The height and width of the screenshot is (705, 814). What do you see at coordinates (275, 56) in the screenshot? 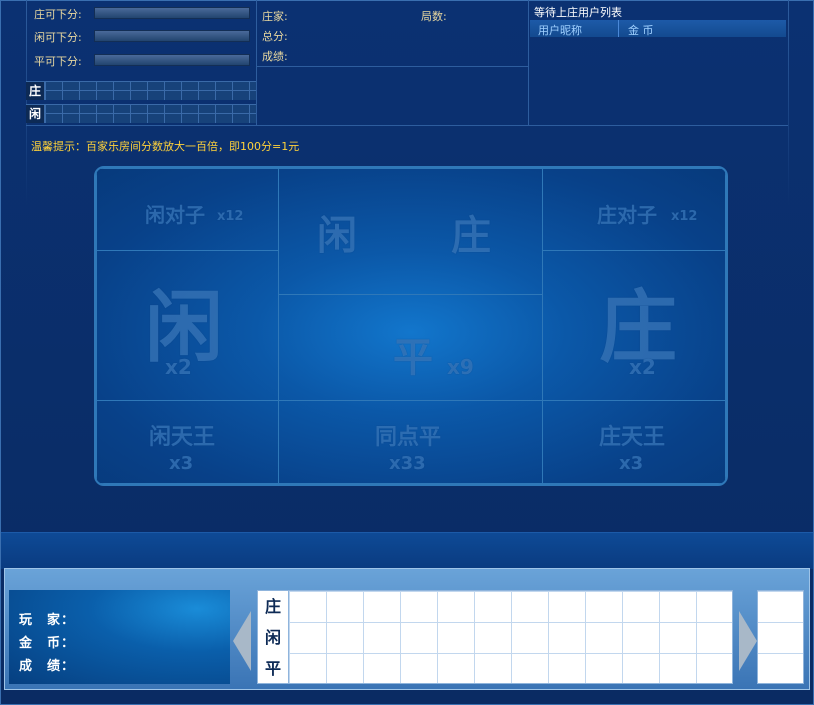
I see `score-label: 成绩:` at bounding box center [275, 56].